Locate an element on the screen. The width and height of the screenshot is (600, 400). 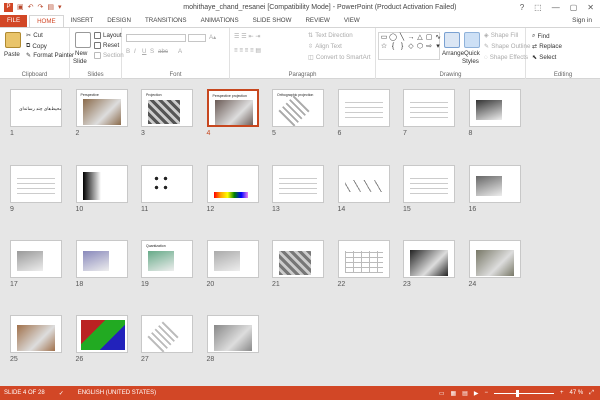
find-button: ⌕ Find is located at coordinates (541, 36).